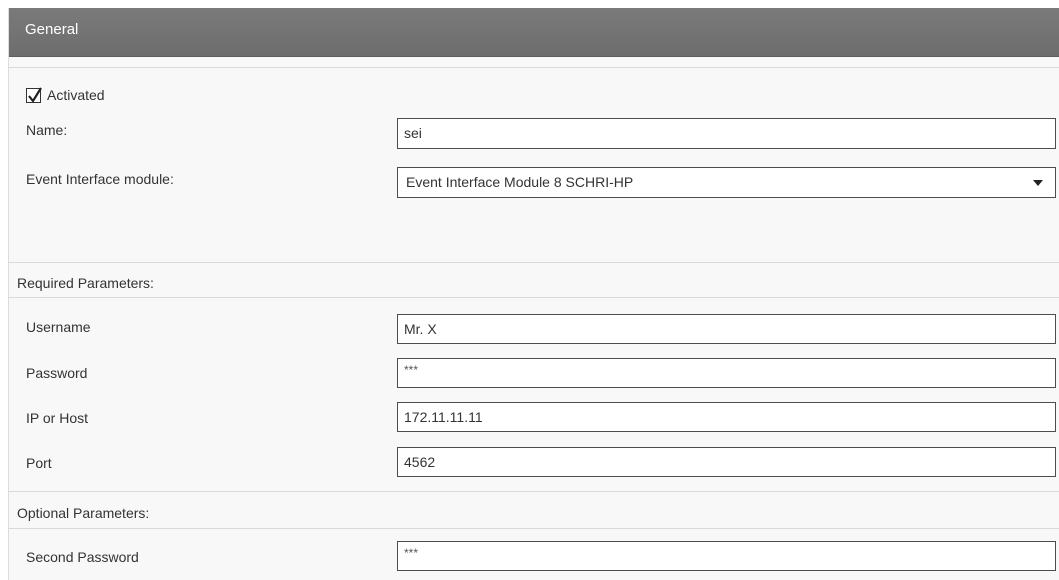 This screenshot has height=580, width=1059. What do you see at coordinates (726, 556) in the screenshot?
I see `second-password-input: ***` at bounding box center [726, 556].